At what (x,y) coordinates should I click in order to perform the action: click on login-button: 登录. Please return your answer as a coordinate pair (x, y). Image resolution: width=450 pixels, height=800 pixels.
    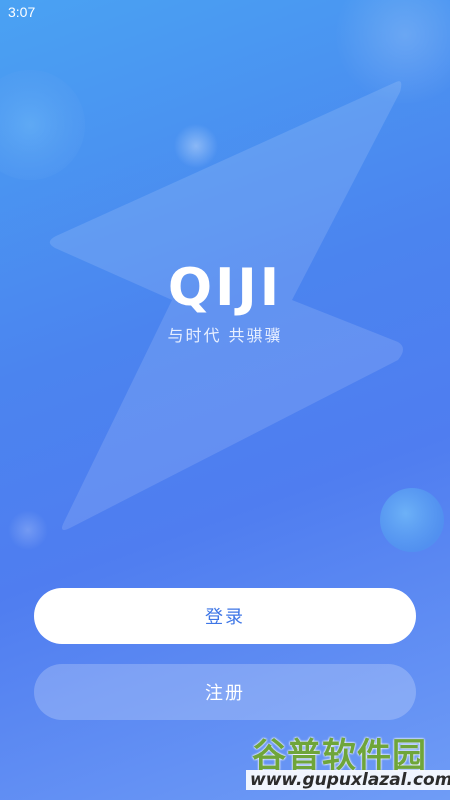
    Looking at the image, I should click on (225, 616).